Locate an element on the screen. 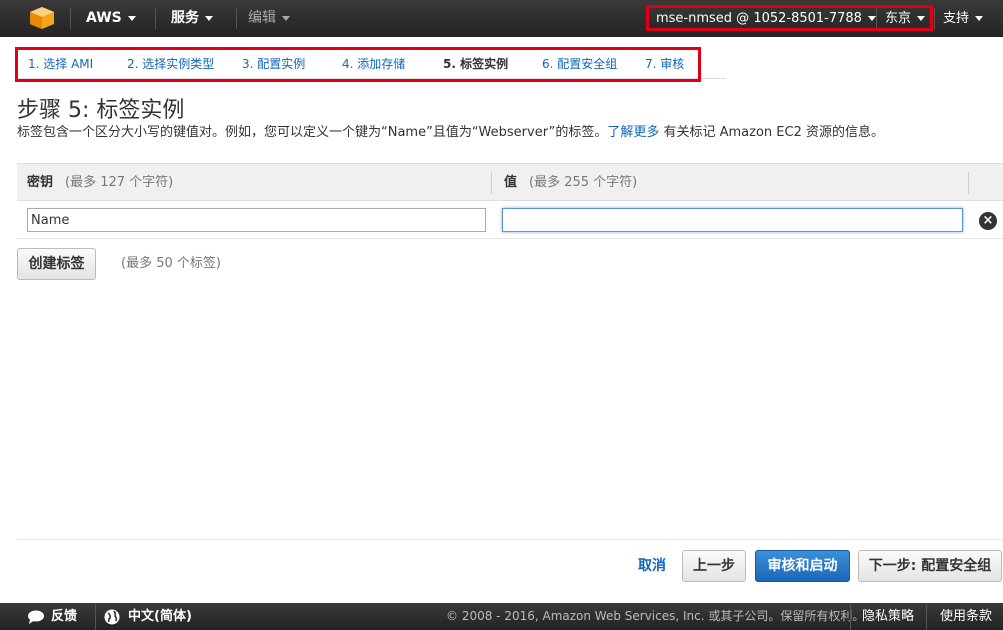  edit-menu: 编辑 is located at coordinates (269, 18).